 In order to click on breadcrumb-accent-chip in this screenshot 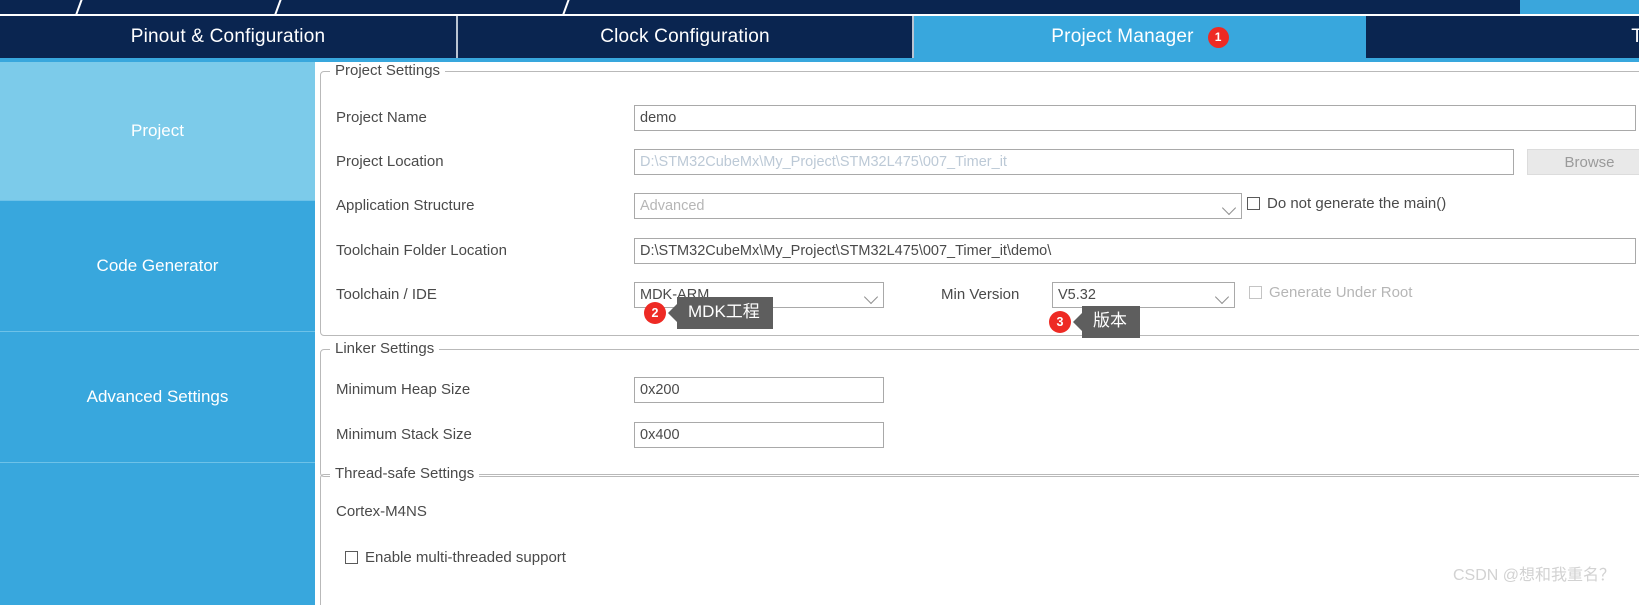, I will do `click(1579, 7)`.